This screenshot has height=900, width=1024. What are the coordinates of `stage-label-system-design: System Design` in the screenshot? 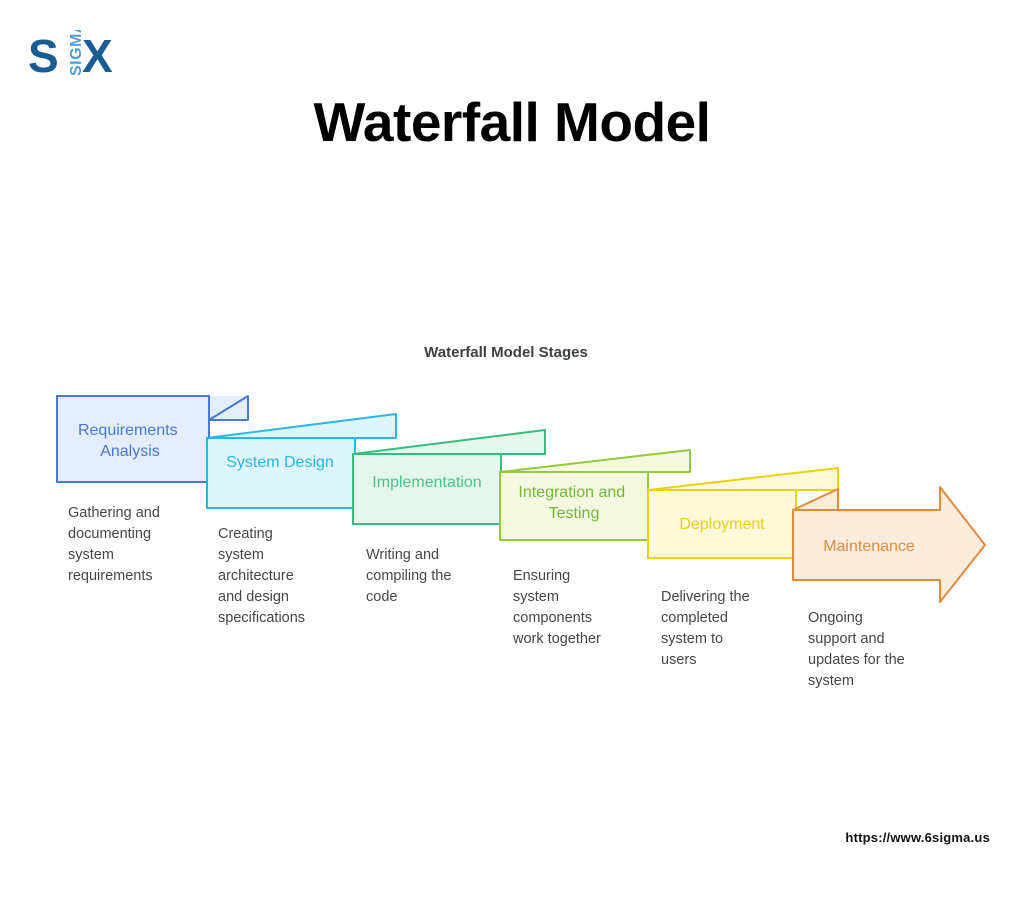 It's located at (280, 462).